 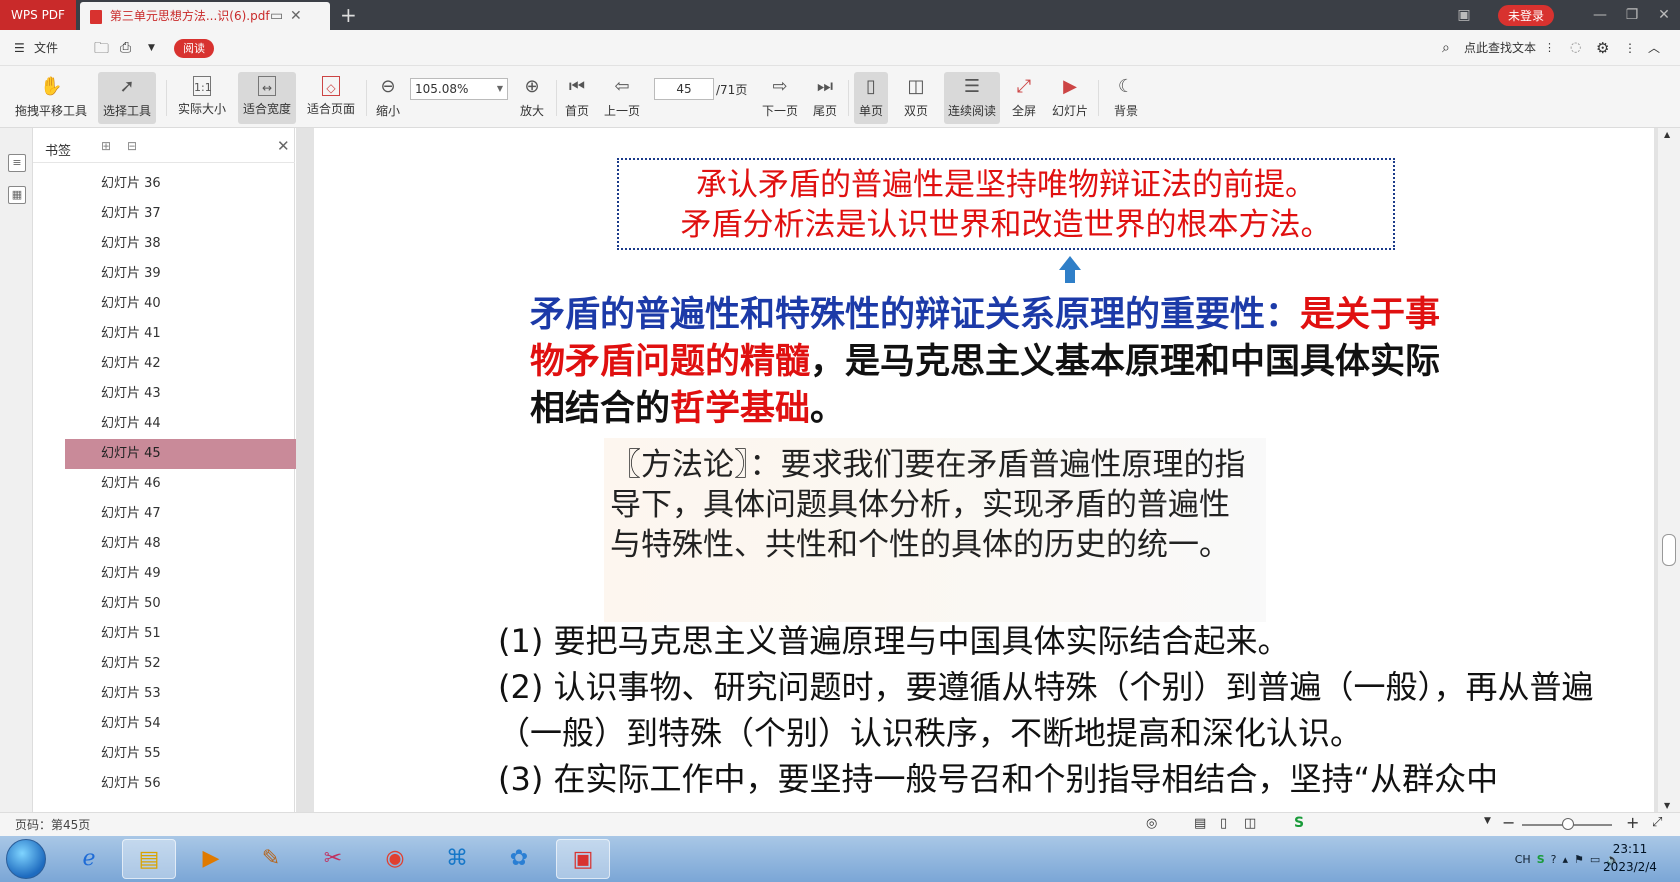 I want to click on read-mode-badge: 阅读, so click(x=194, y=48).